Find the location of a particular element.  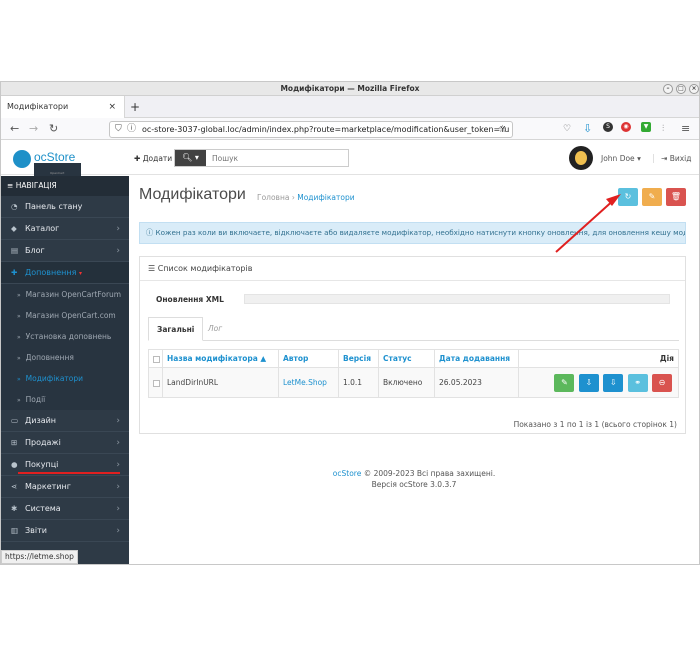

refresh-icon: ↻ is located at coordinates (628, 196).